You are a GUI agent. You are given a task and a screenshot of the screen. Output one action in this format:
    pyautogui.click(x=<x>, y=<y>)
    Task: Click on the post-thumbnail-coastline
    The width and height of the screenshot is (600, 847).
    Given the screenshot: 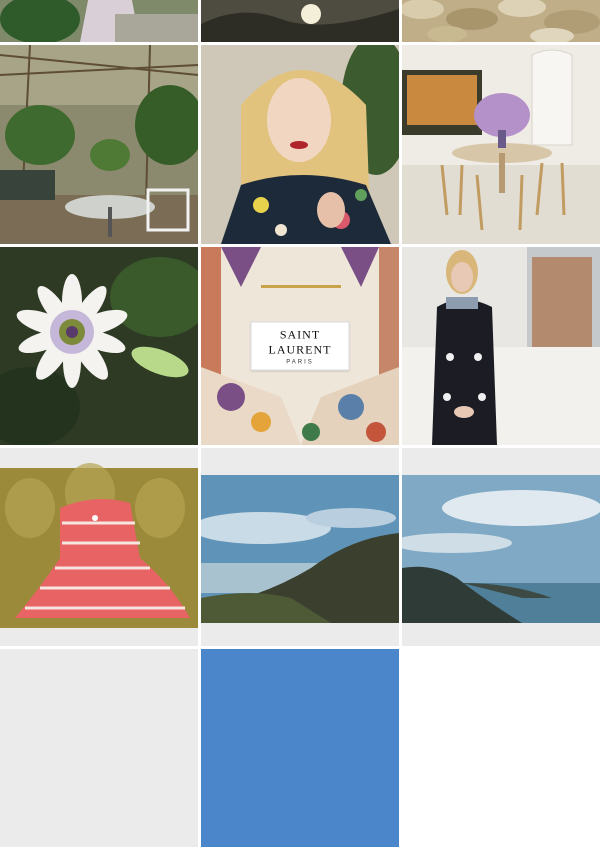 What is the action you would take?
    pyautogui.click(x=501, y=547)
    